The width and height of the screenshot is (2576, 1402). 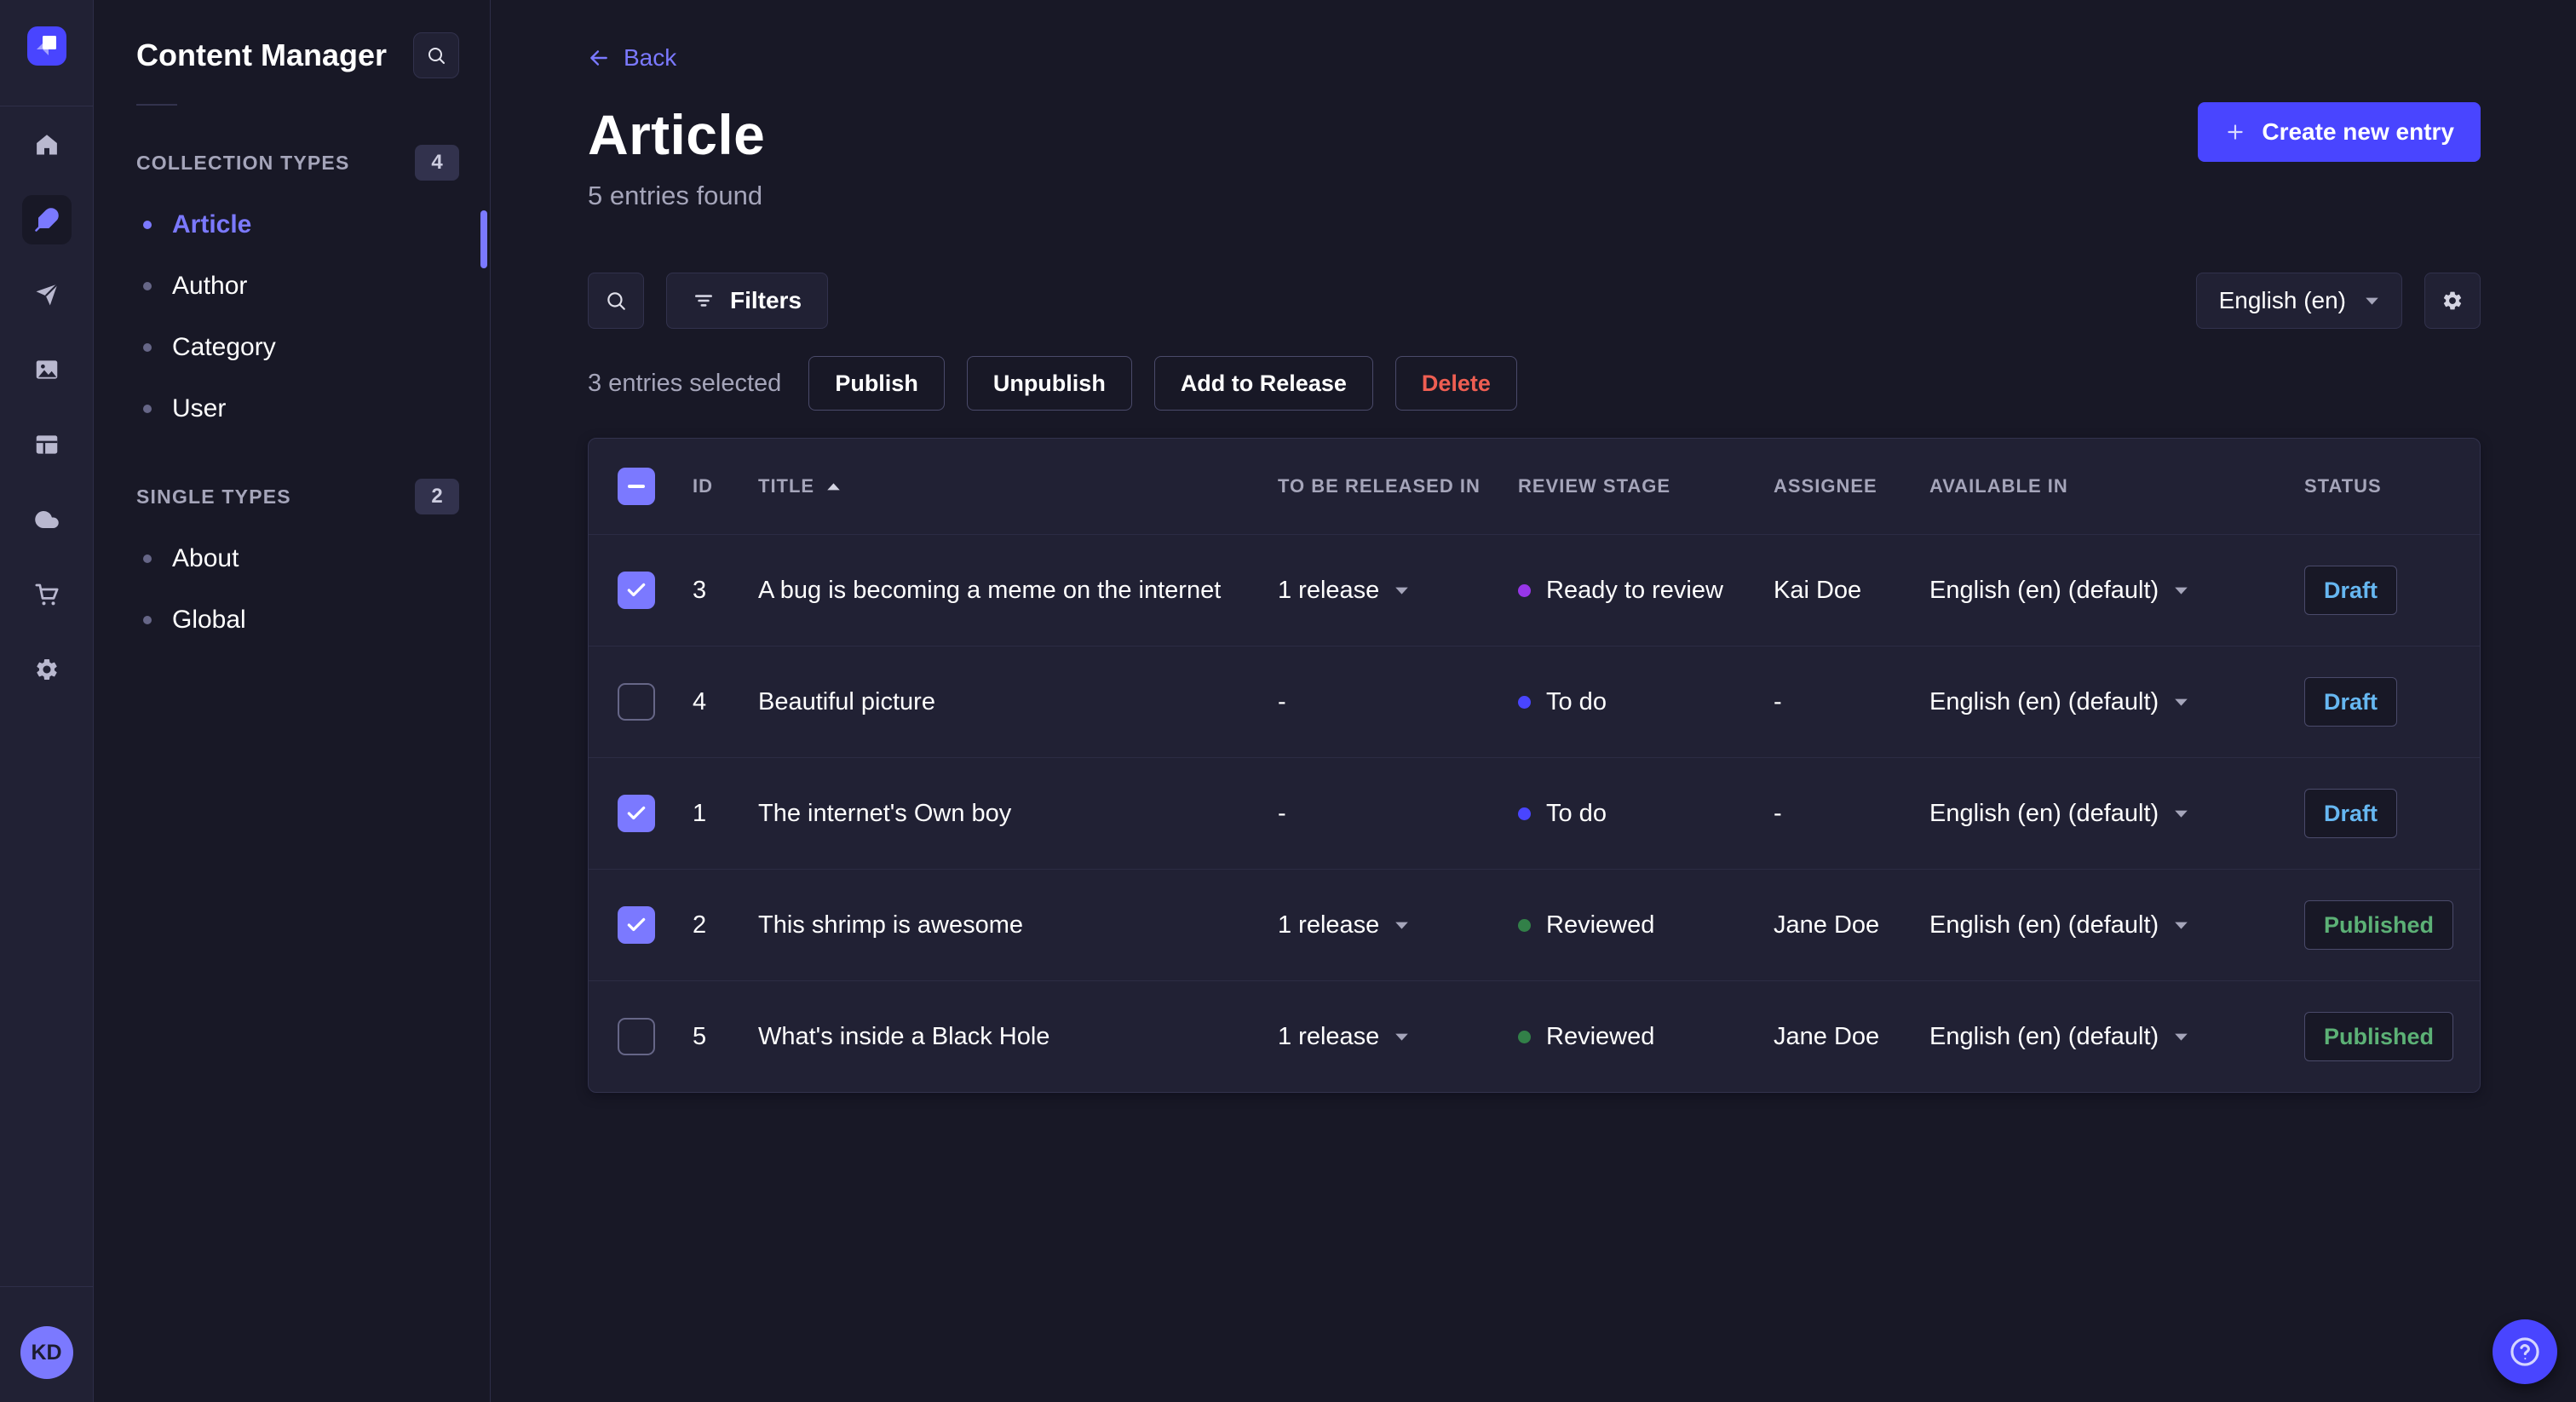 What do you see at coordinates (2339, 132) in the screenshot?
I see `create-new-entry-button: Create new entry` at bounding box center [2339, 132].